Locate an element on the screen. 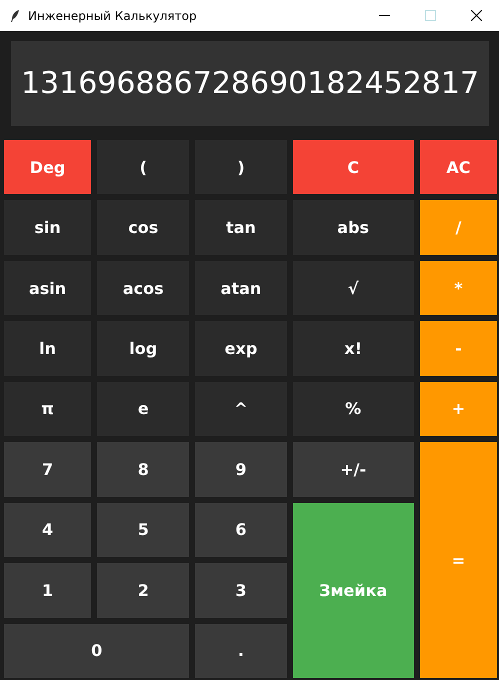 Image resolution: width=499 pixels, height=680 pixels. calculator-key: e is located at coordinates (143, 409).